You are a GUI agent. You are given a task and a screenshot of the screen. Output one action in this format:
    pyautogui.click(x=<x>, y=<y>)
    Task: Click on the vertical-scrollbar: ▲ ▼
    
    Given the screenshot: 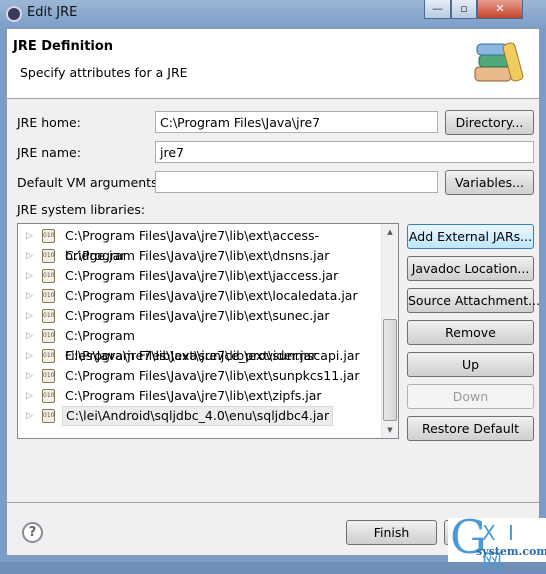 What is the action you would take?
    pyautogui.click(x=389, y=331)
    